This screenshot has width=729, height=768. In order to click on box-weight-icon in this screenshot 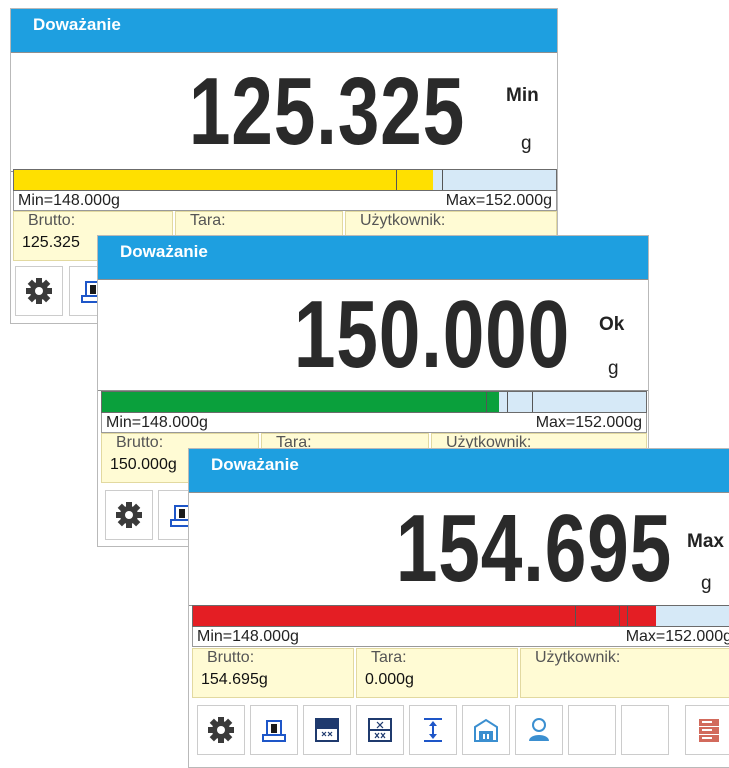, I will do `click(486, 730)`.